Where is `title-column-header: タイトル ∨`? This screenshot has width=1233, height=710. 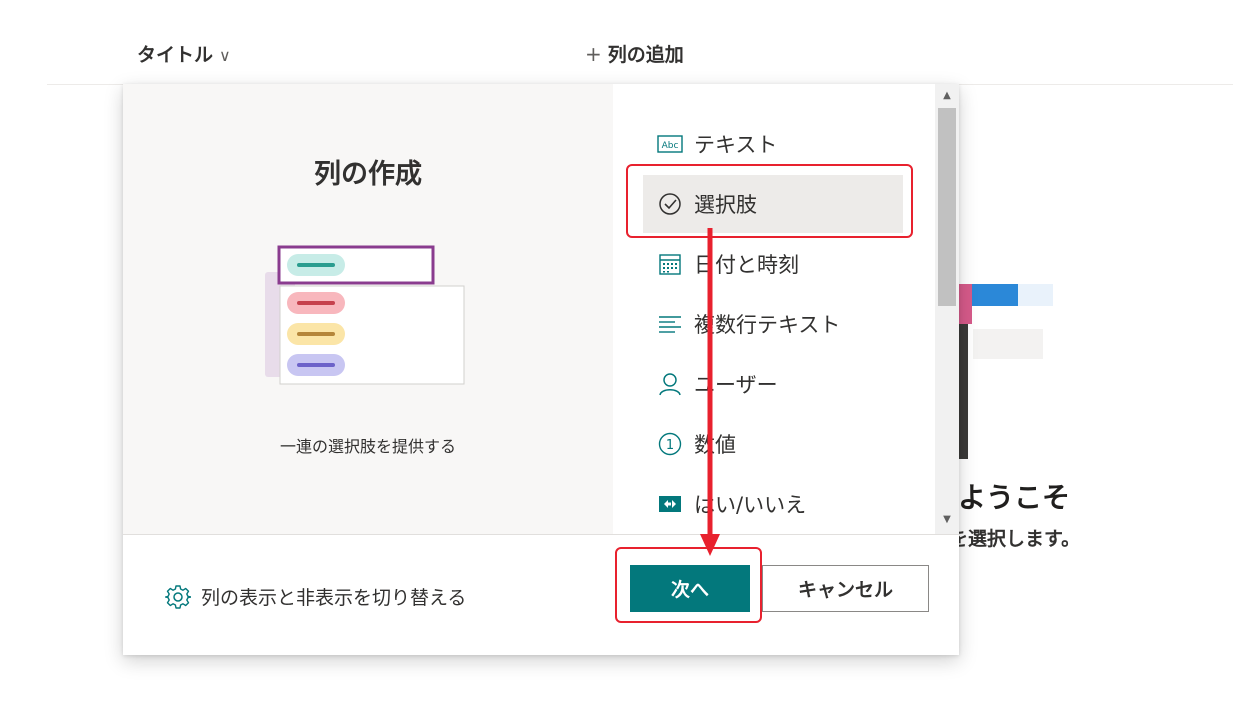
title-column-header: タイトル ∨ is located at coordinates (184, 53).